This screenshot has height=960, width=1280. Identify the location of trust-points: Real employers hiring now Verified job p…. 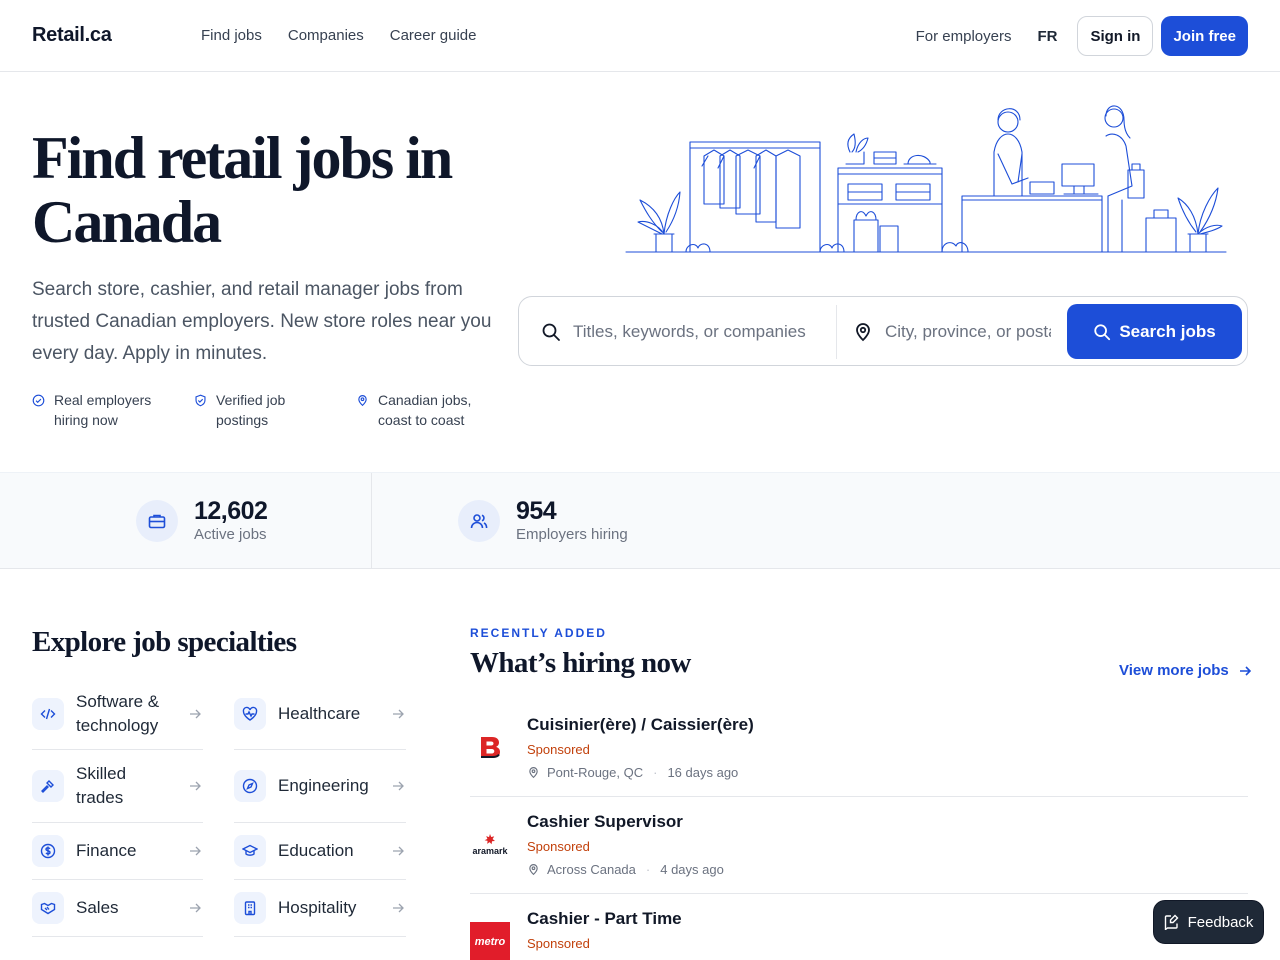
(264, 410).